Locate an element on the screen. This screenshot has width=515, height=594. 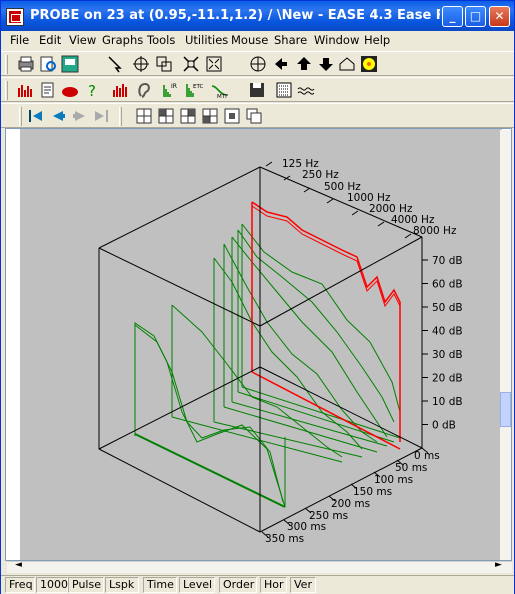
mtf-icon: MTF is located at coordinates (219, 90).